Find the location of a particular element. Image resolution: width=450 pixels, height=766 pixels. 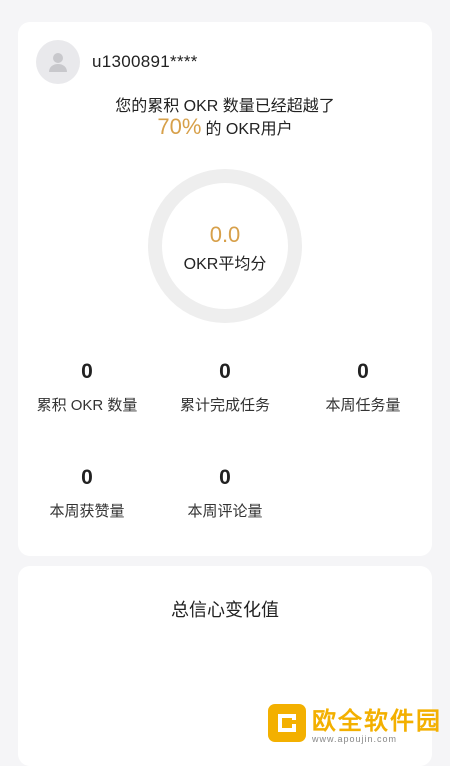

stat-weekly-comments: 0 本周评论量 is located at coordinates (225, 493).